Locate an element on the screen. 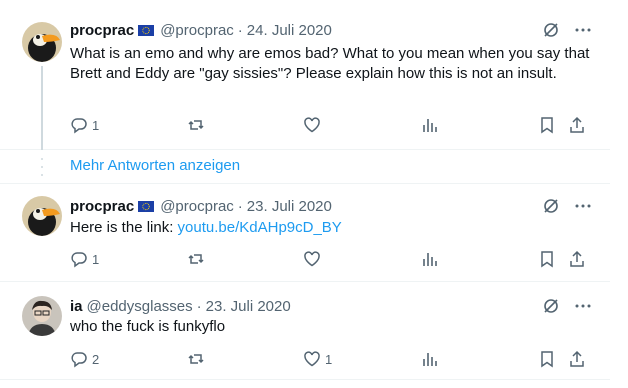  tweet-text: Here is the link: youtu.be/KdAHp9cD_BY is located at coordinates (330, 228).